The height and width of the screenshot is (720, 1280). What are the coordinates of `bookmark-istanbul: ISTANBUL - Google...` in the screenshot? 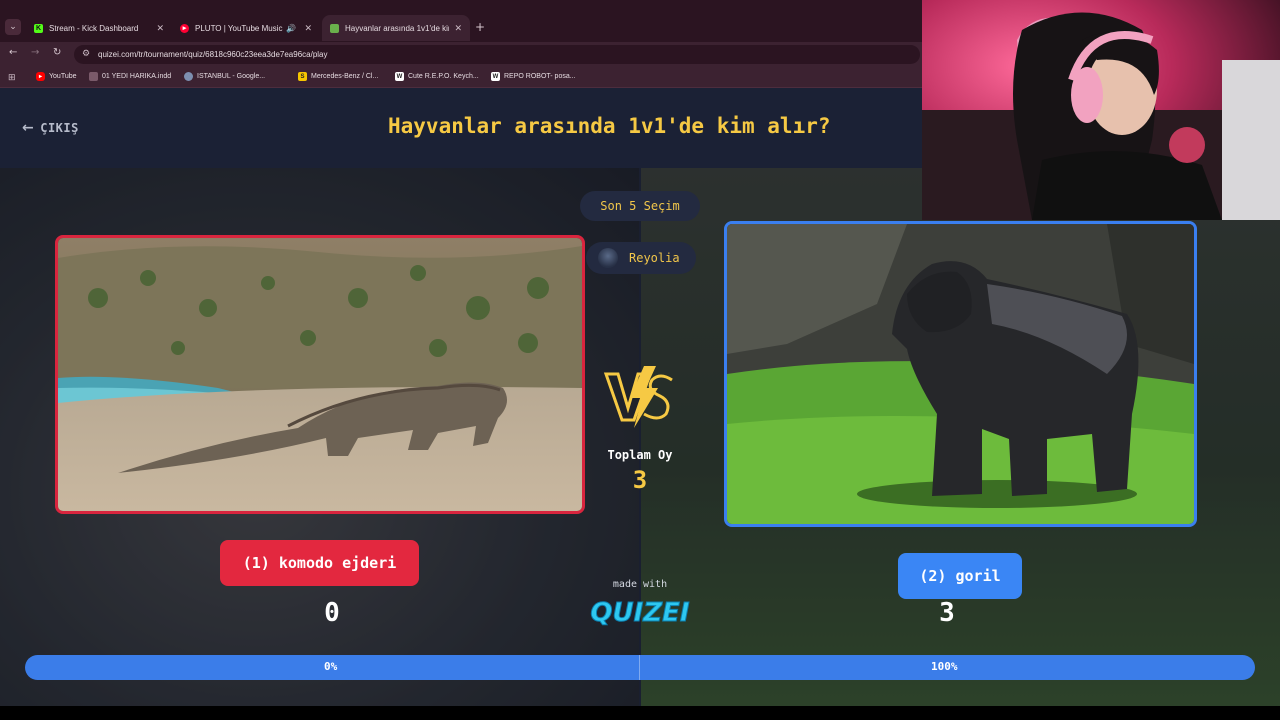 It's located at (224, 76).